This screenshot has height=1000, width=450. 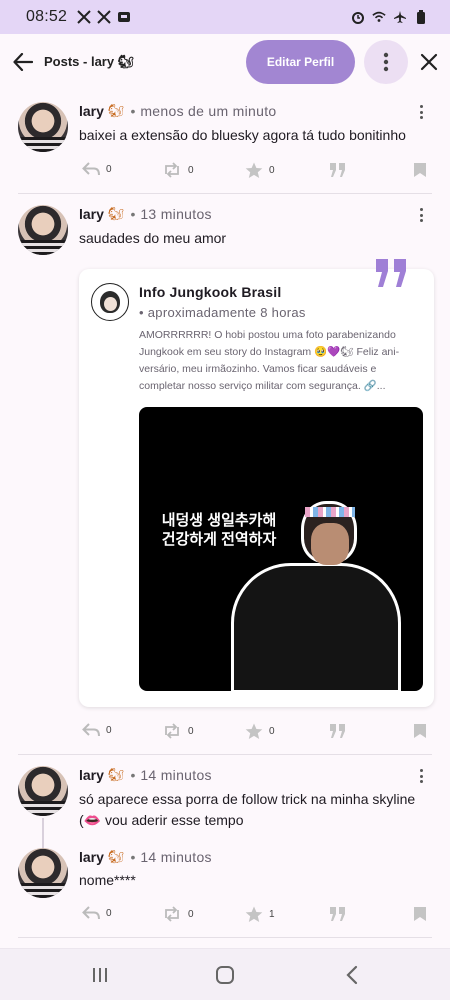 I want to click on status-time: 08:52, so click(x=47, y=16).